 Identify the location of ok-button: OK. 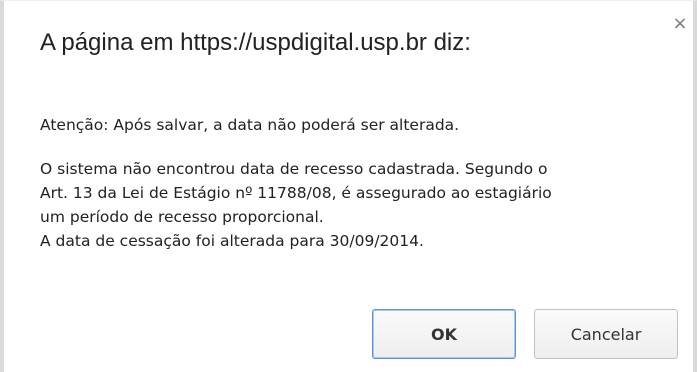
(444, 334).